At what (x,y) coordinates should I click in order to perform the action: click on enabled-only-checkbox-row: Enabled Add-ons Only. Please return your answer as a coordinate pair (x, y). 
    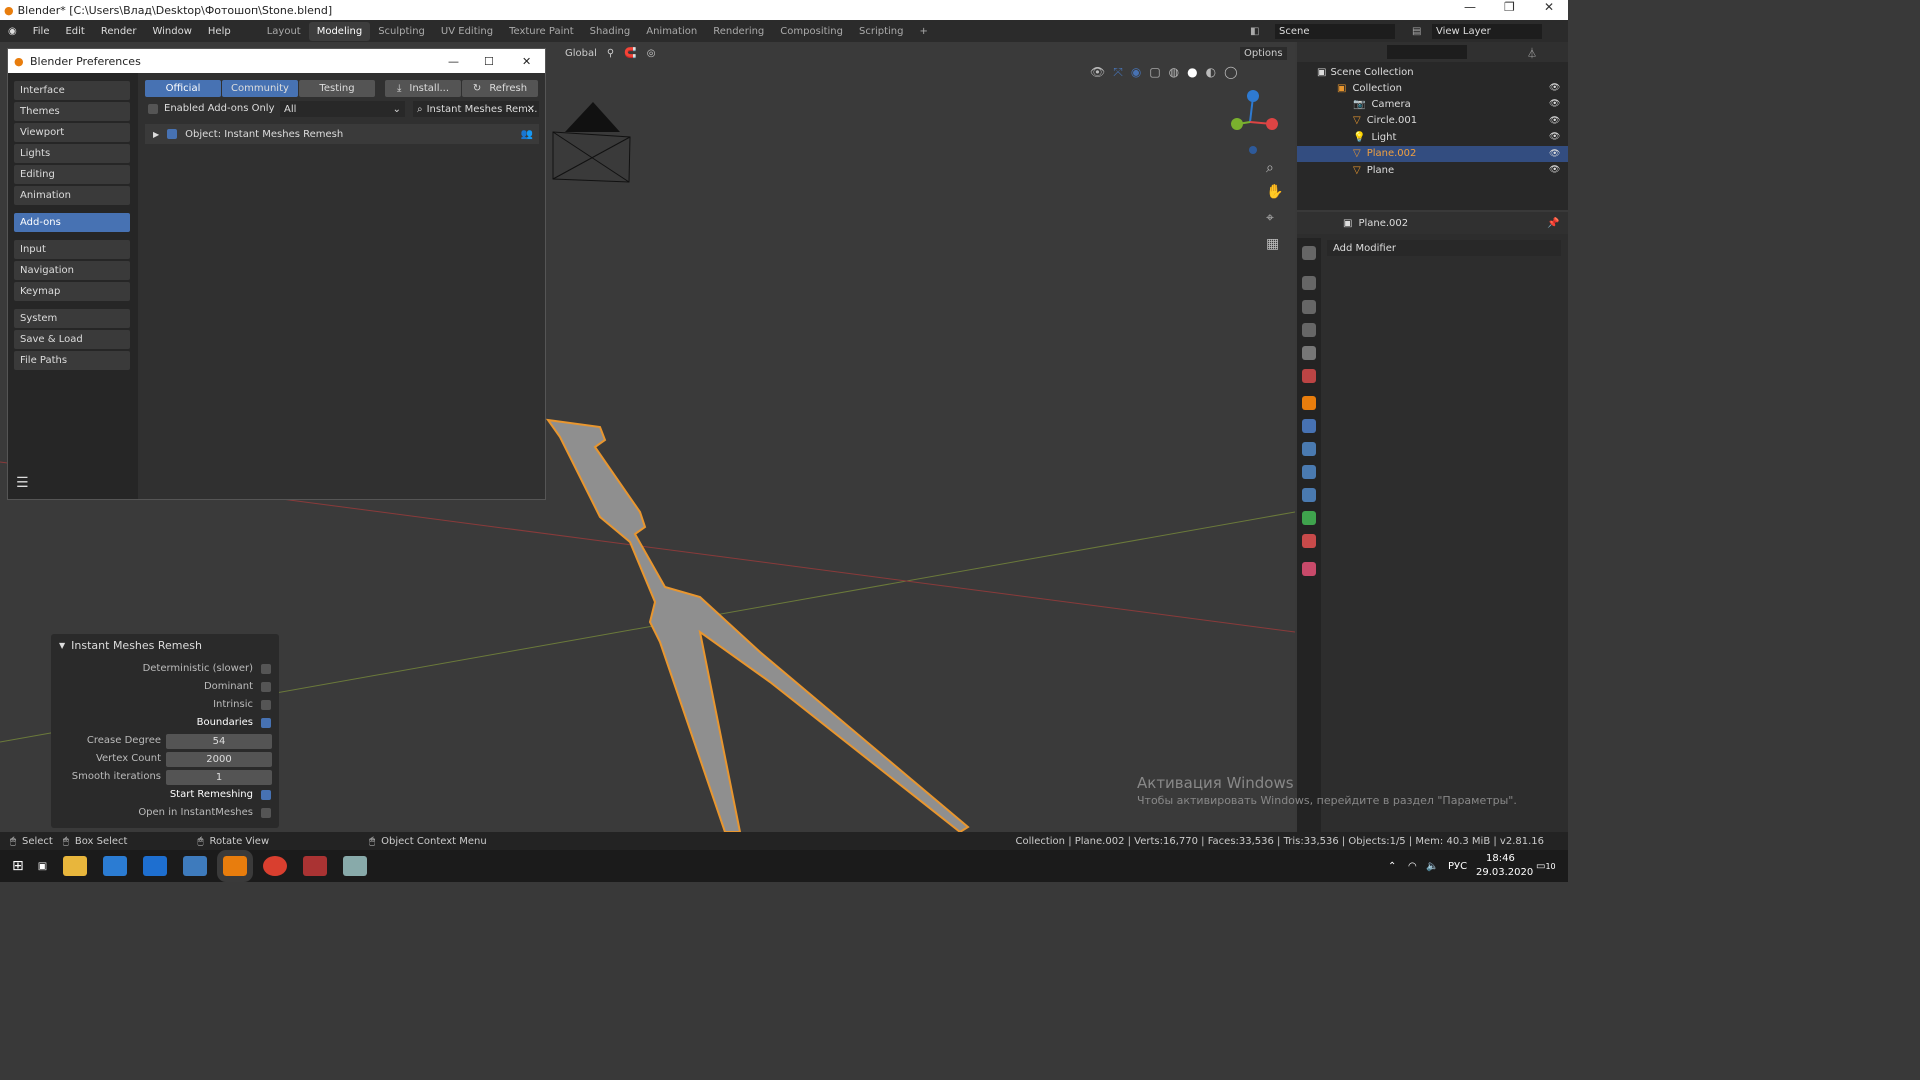
    Looking at the image, I should click on (211, 108).